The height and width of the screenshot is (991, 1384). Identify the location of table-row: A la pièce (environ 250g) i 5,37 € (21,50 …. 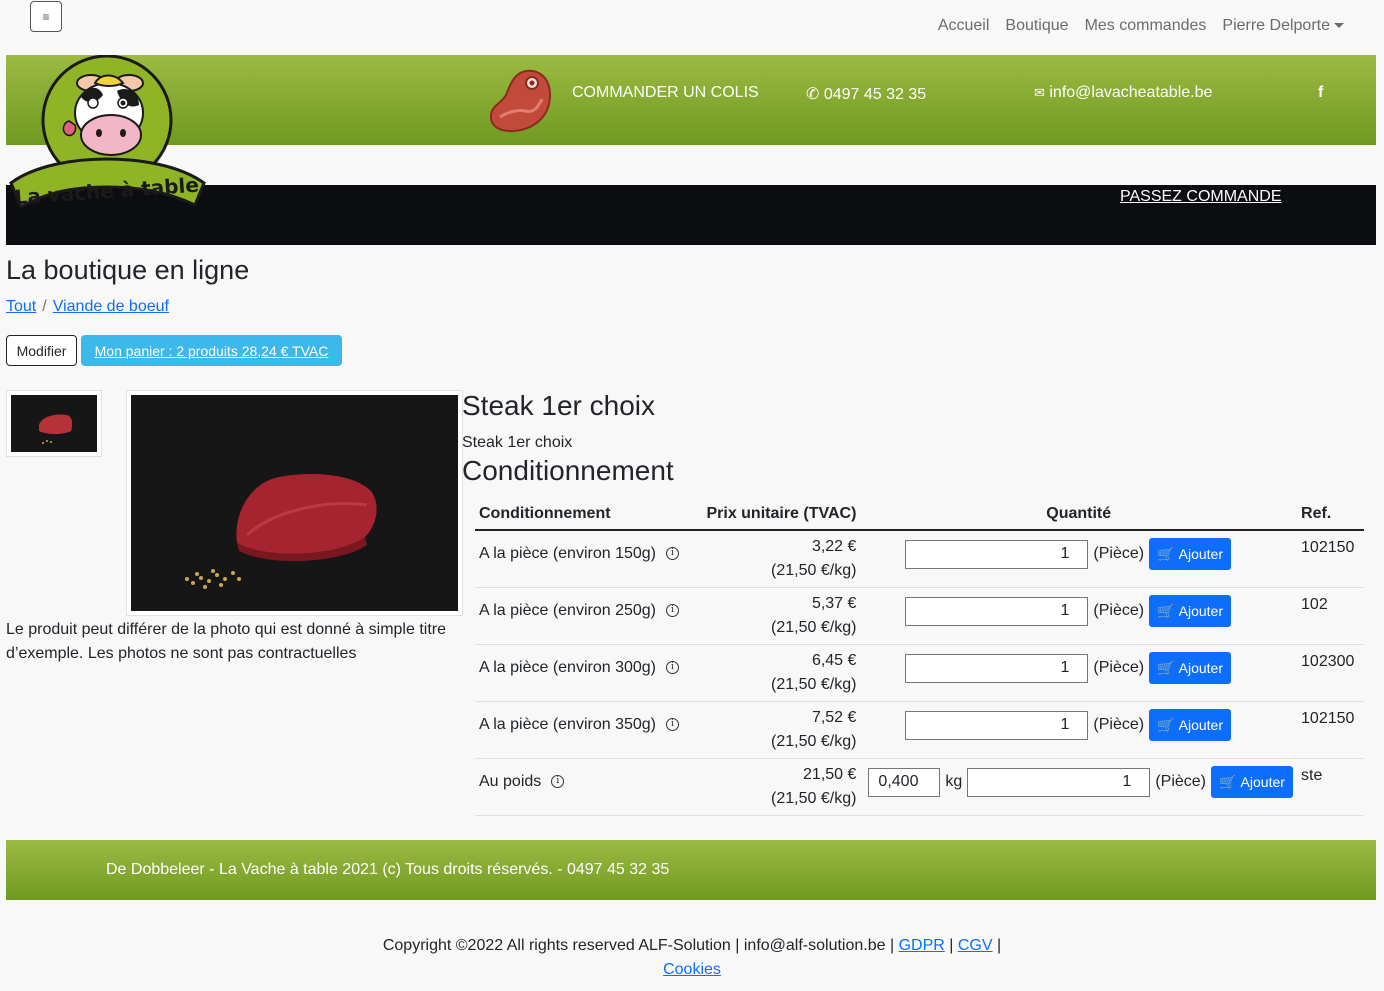
(919, 616).